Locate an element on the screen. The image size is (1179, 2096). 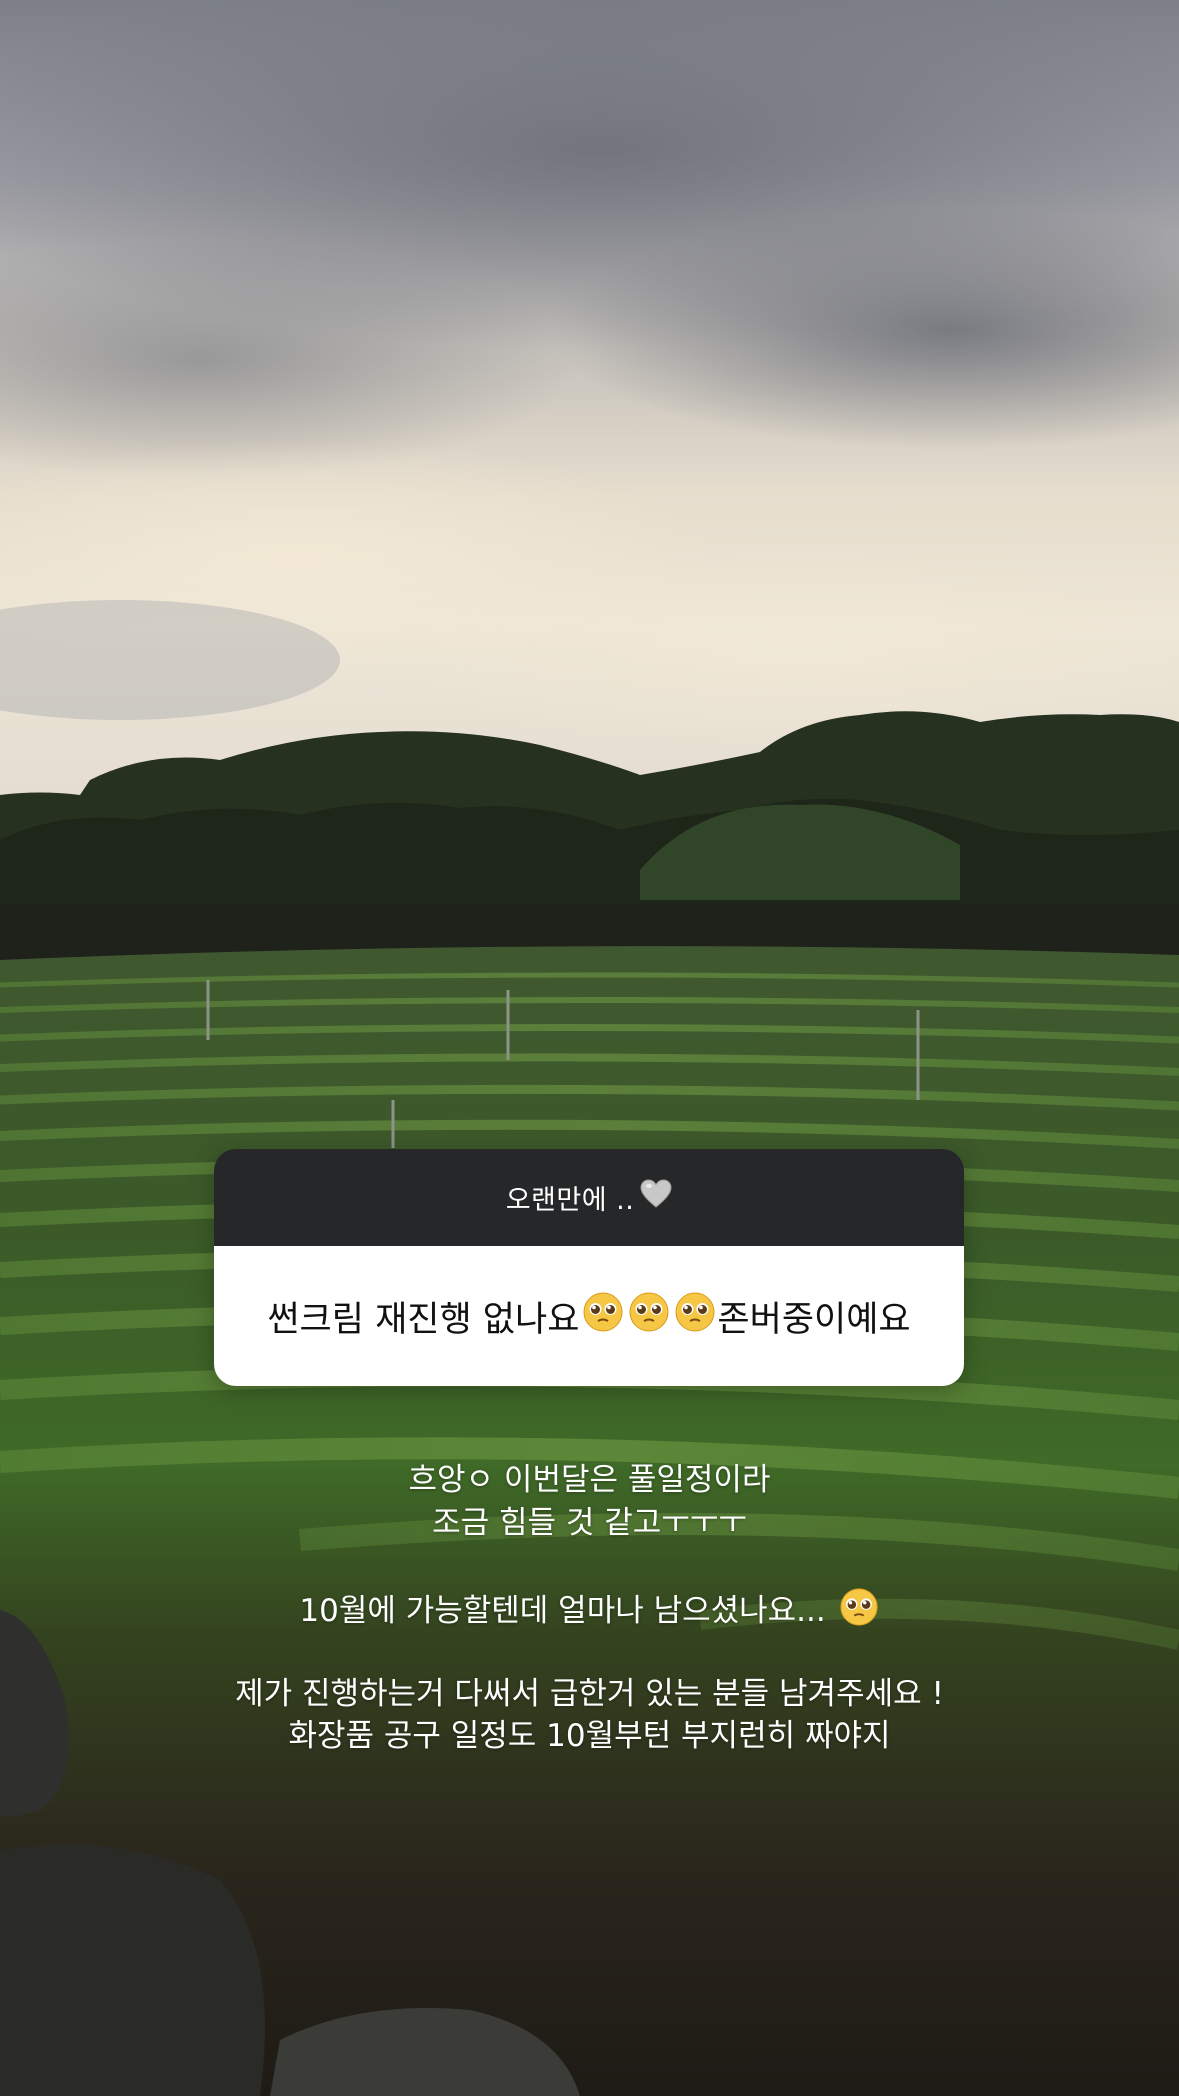
answer-text: 썬크림 재진행 없나요 is located at coordinates (423, 1319).